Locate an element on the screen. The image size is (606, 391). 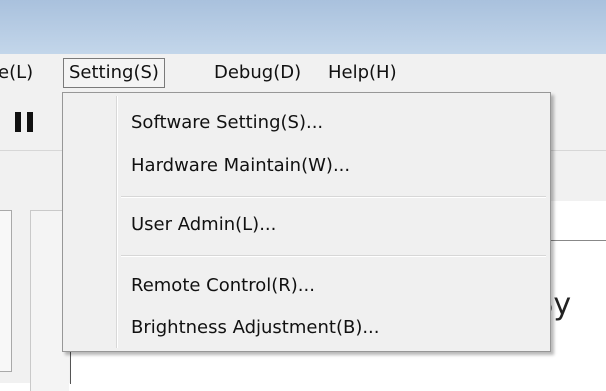
menu-help: Help(H) is located at coordinates (362, 73).